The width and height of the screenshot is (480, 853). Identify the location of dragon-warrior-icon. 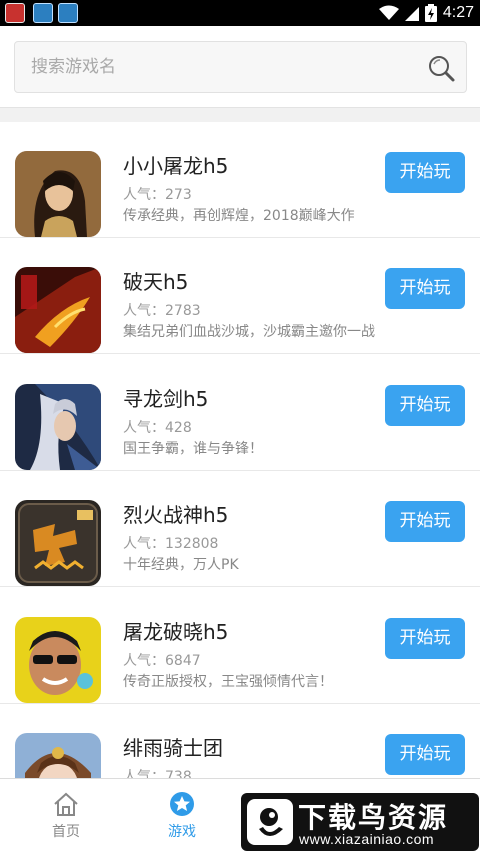
(58, 310).